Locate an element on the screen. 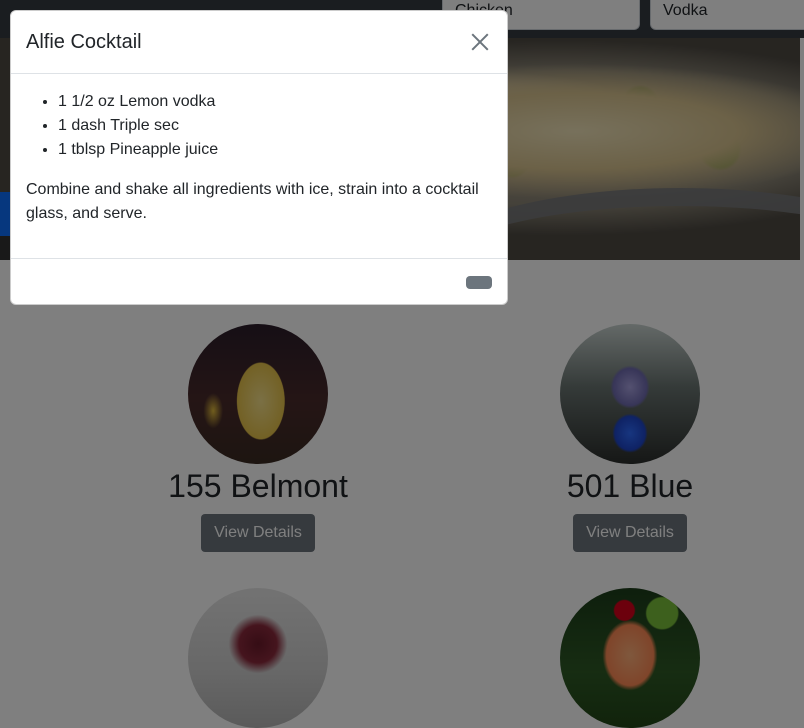 This screenshot has height=728, width=804. ingredient-item: 1 tblsp Pineapple juice is located at coordinates (275, 150).